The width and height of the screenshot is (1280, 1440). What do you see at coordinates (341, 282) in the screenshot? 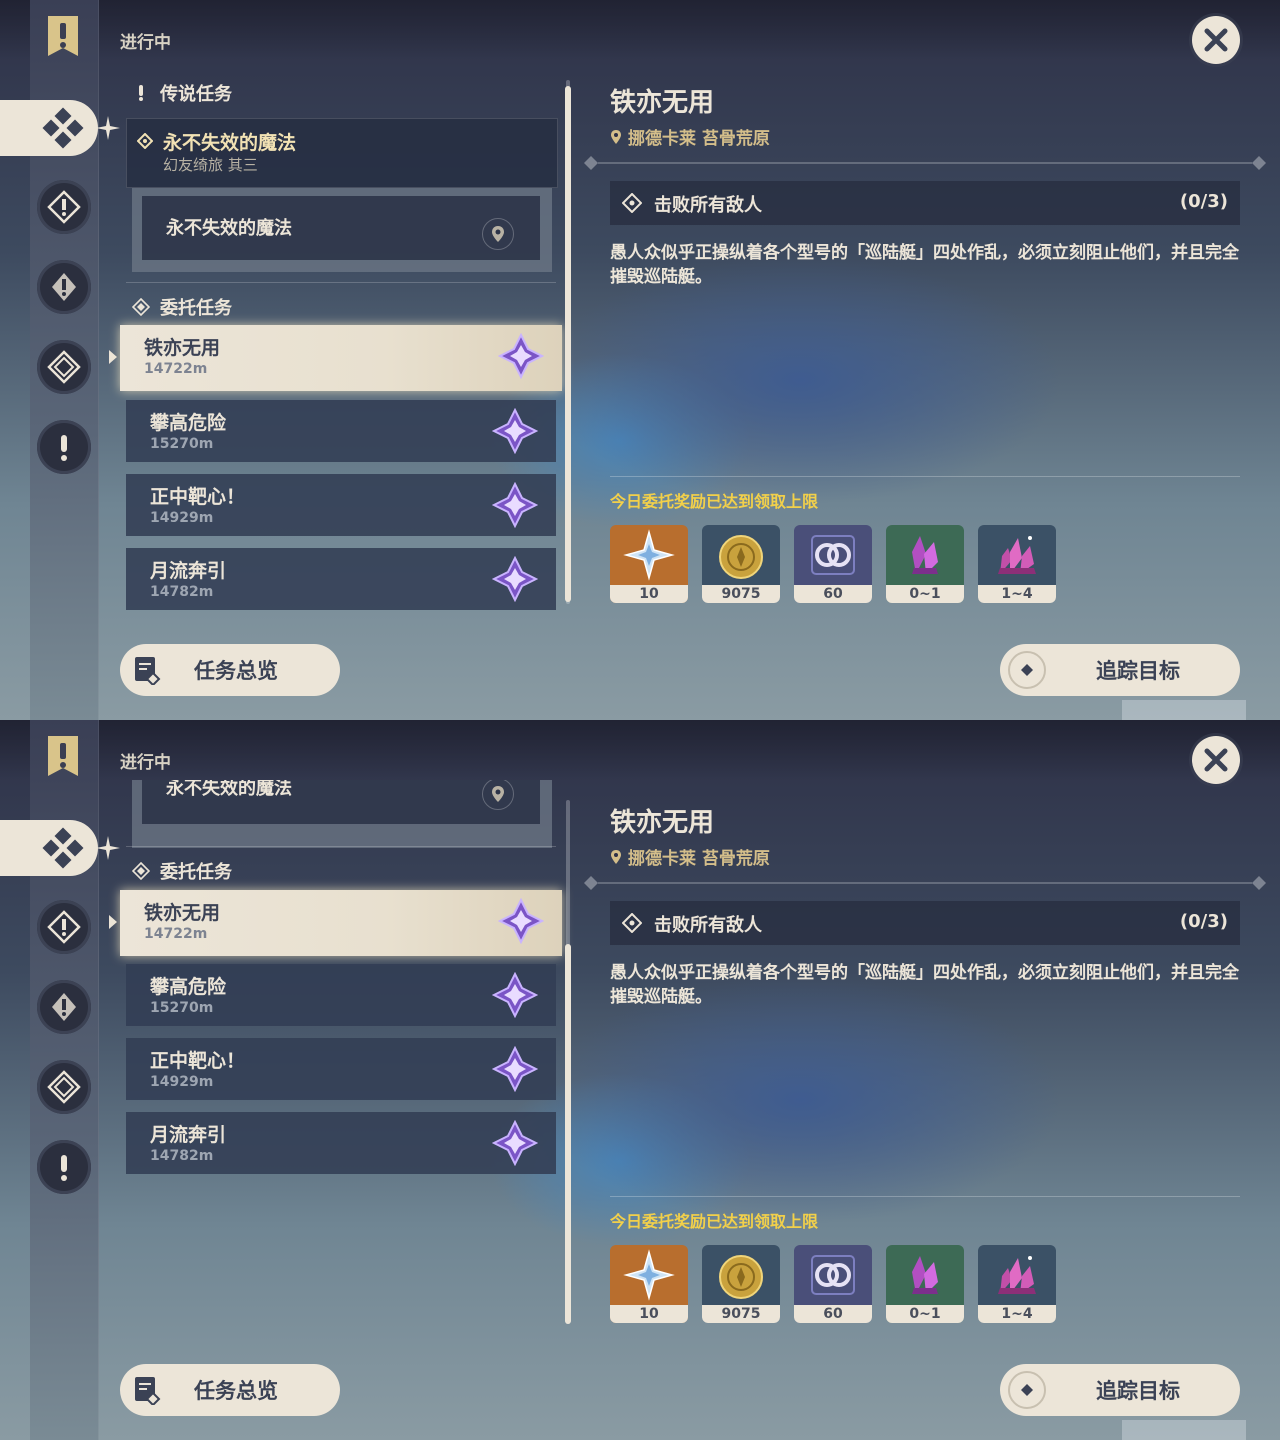
I see `section-divider` at bounding box center [341, 282].